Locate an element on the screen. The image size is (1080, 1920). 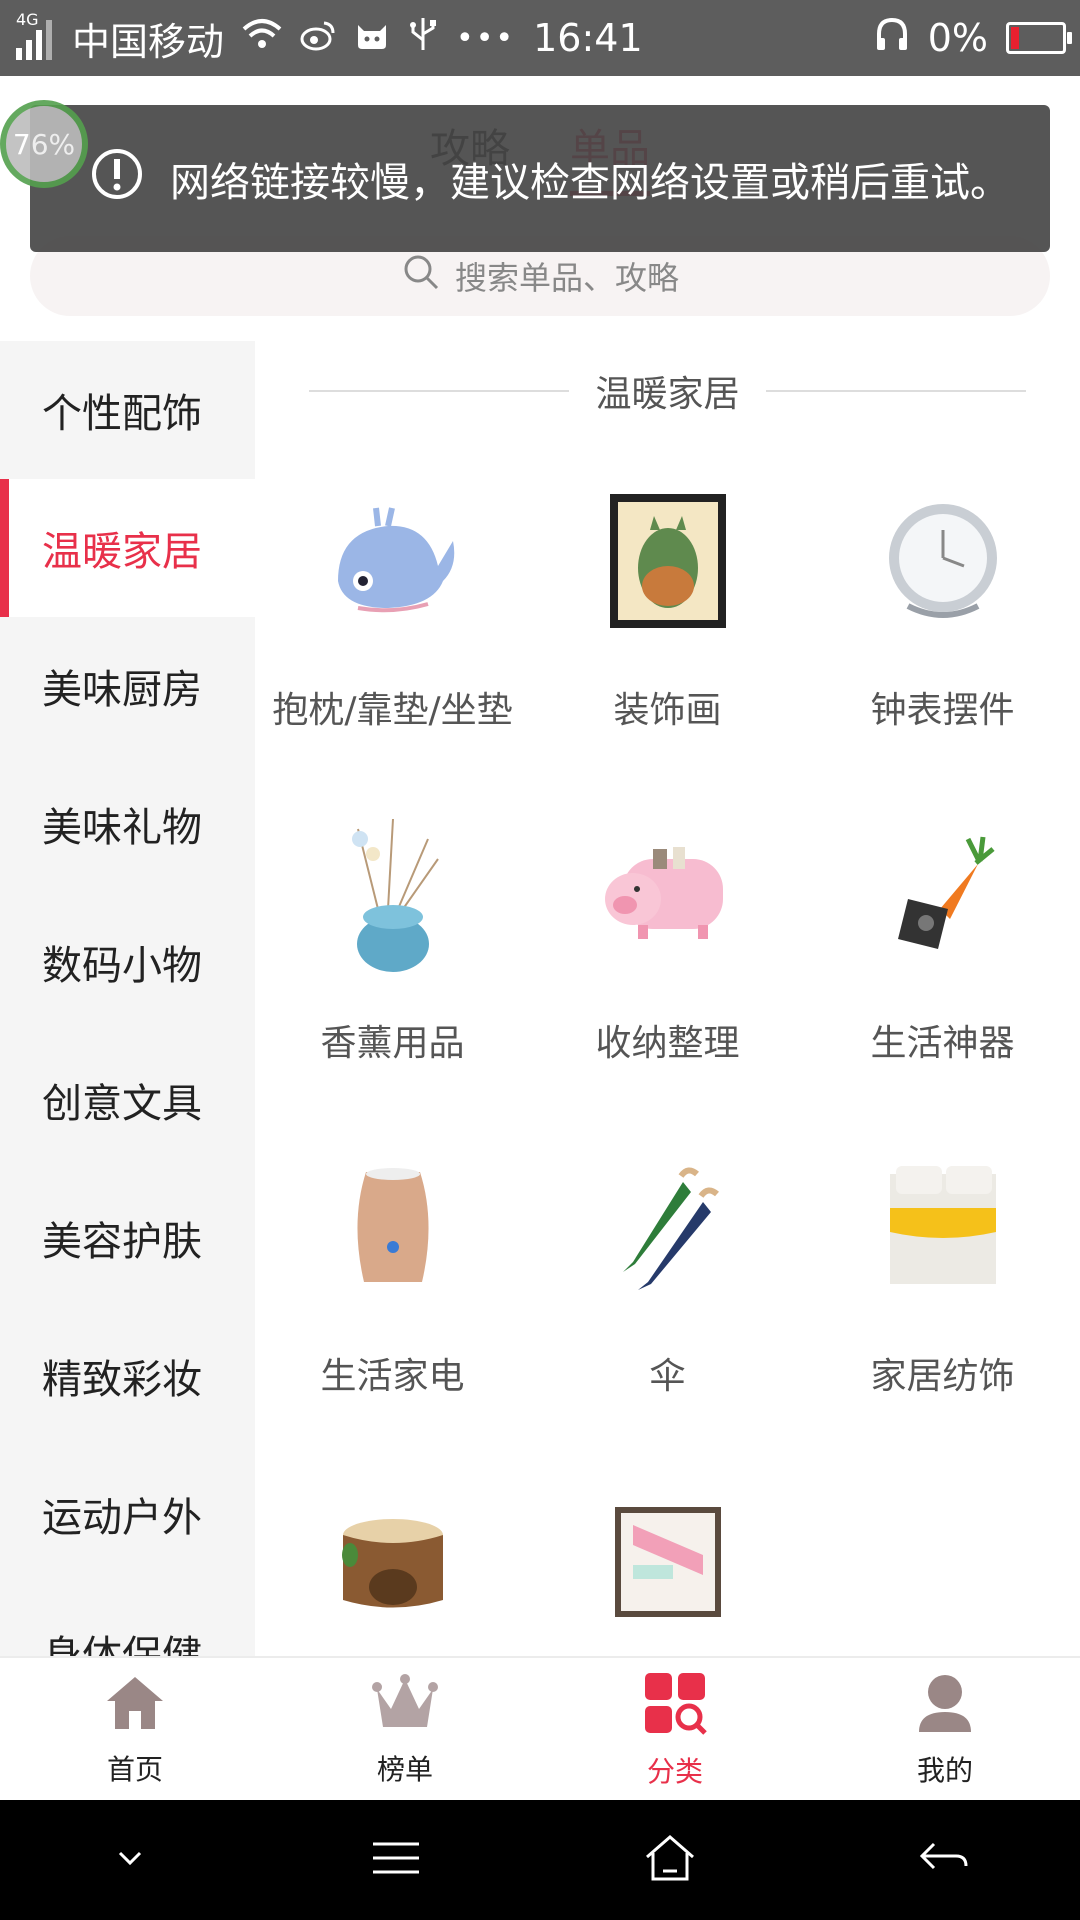
humidifier-icon is located at coordinates (393, 1227).